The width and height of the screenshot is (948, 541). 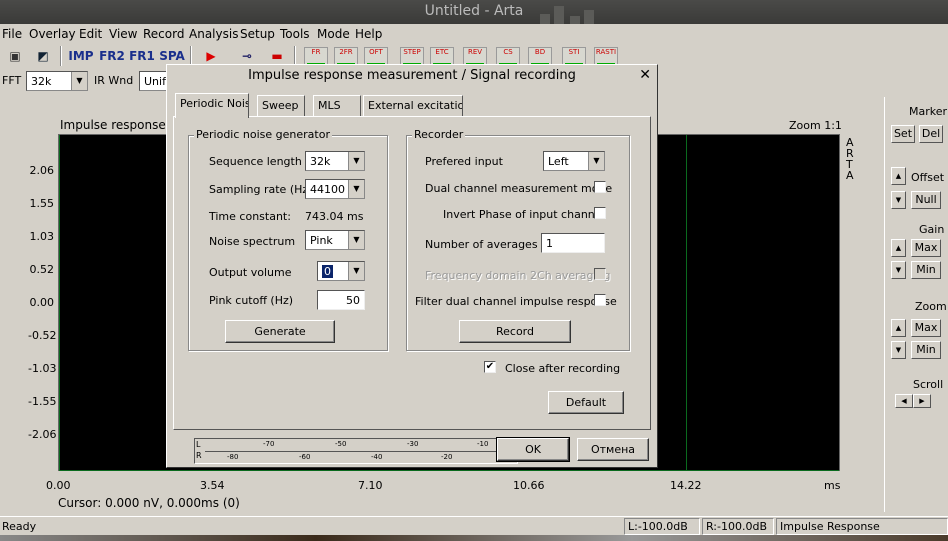 I want to click on open-icon: ▣, so click(x=15, y=56).